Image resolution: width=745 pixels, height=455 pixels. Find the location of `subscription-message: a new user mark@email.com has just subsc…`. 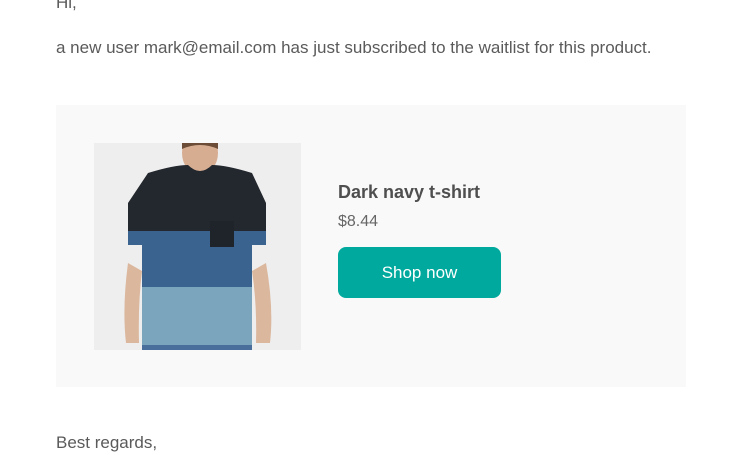

subscription-message: a new user mark@email.com has just subsc… is located at coordinates (354, 47).